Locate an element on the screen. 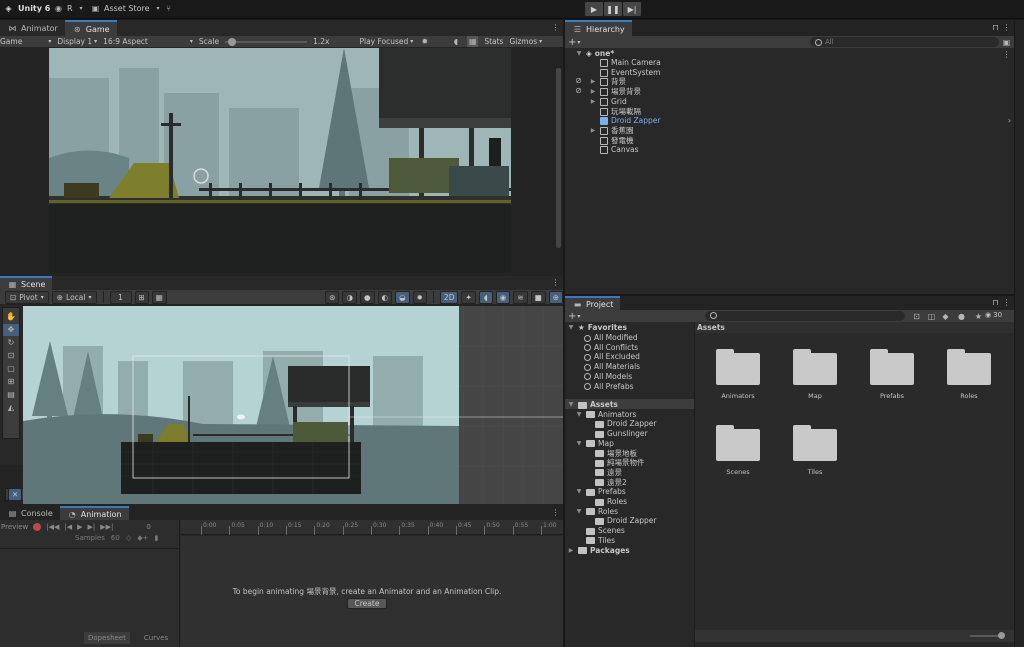  eye-hidden-icon: ⊘ is located at coordinates (578, 90).